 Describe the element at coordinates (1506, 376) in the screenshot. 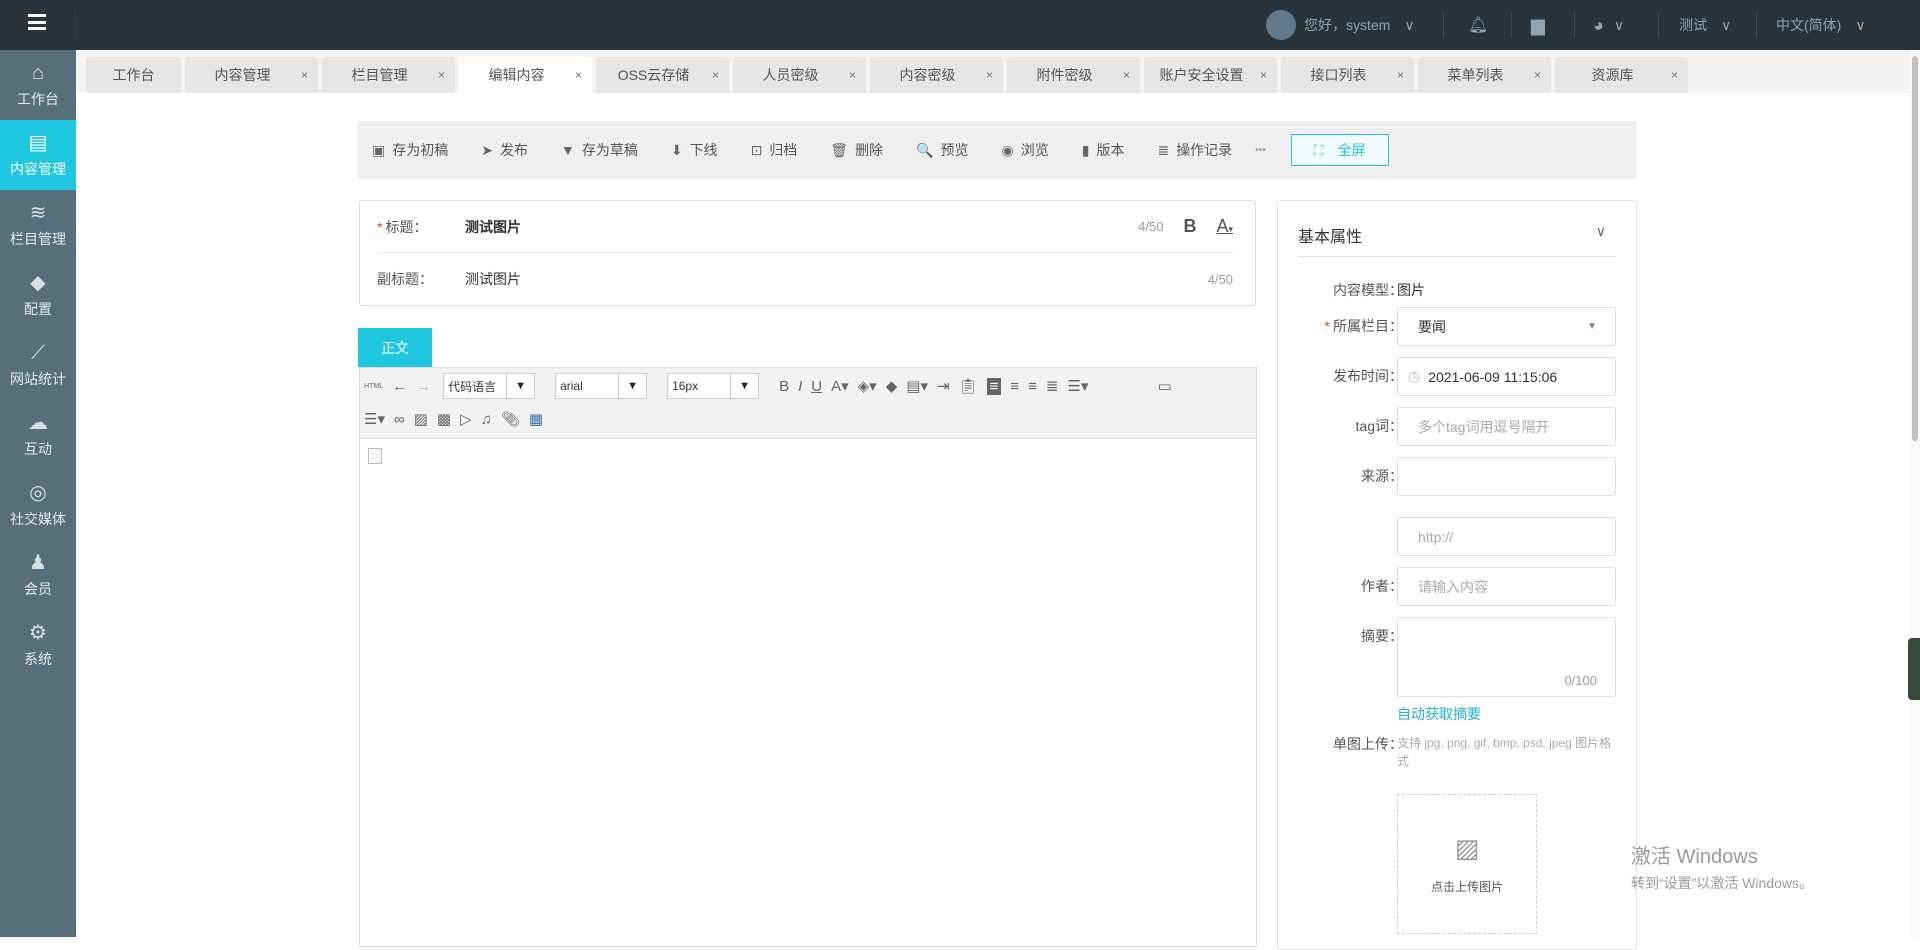

I see `publish-time-input: ◷ 2021-06-09 11:15:06` at that location.